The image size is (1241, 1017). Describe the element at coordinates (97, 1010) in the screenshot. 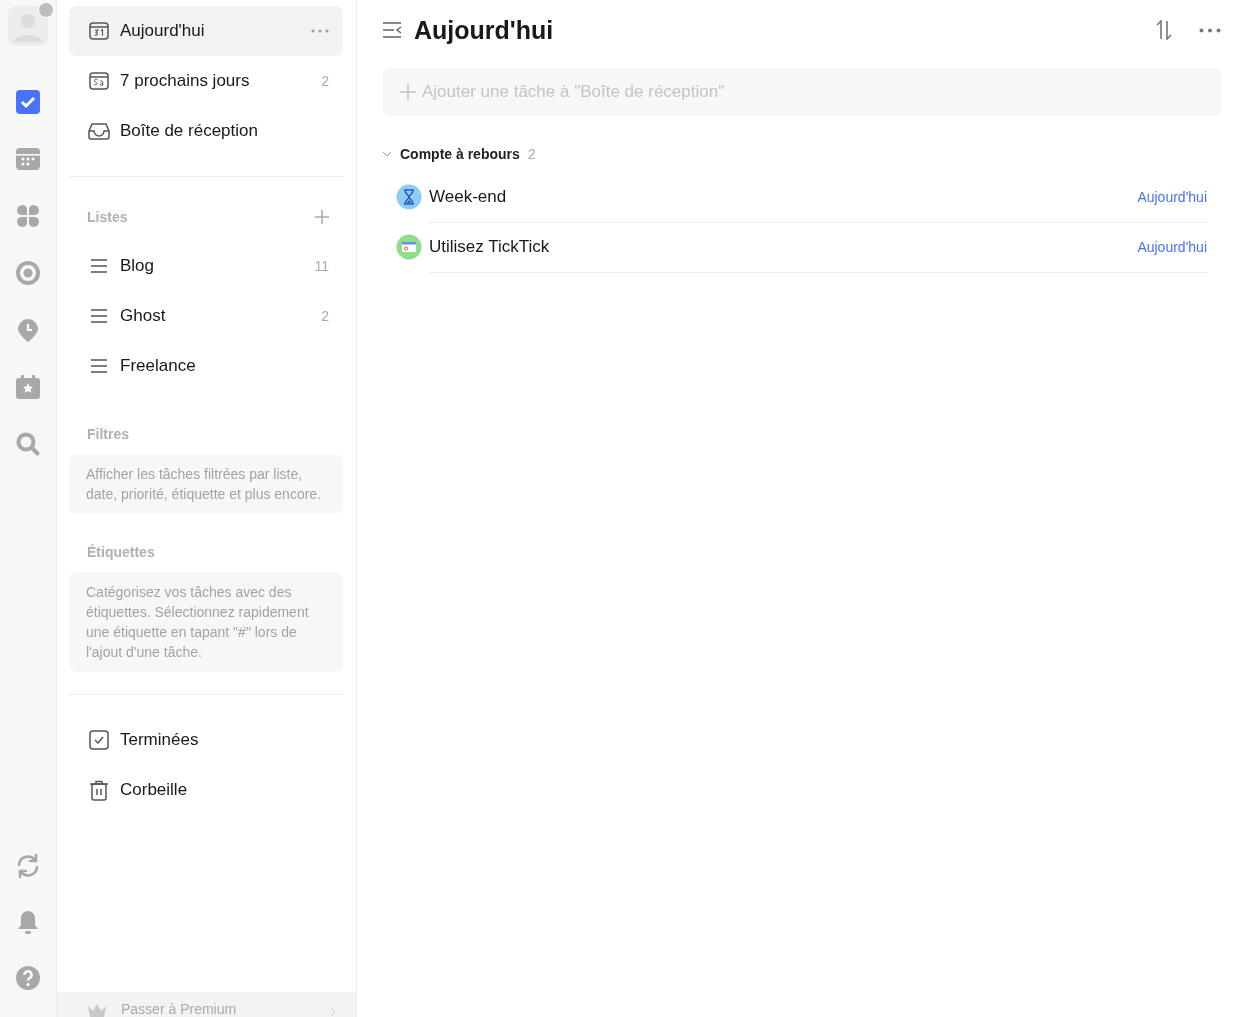

I see `crown-icon` at that location.